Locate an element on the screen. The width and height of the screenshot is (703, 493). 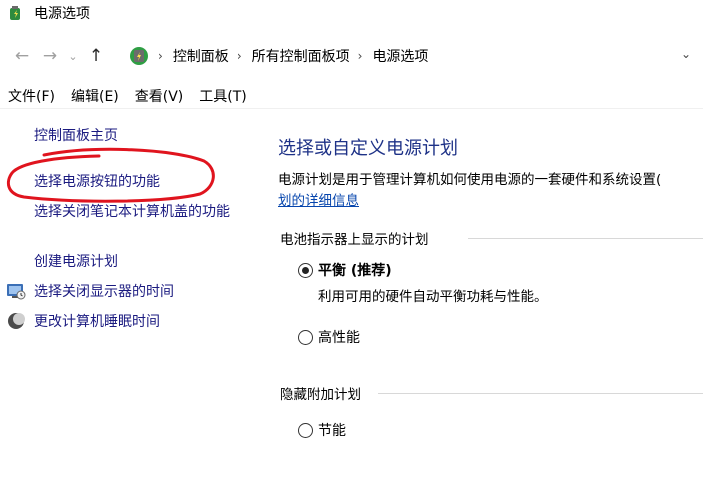
menu-edit: 编辑(E) is located at coordinates (95, 96).